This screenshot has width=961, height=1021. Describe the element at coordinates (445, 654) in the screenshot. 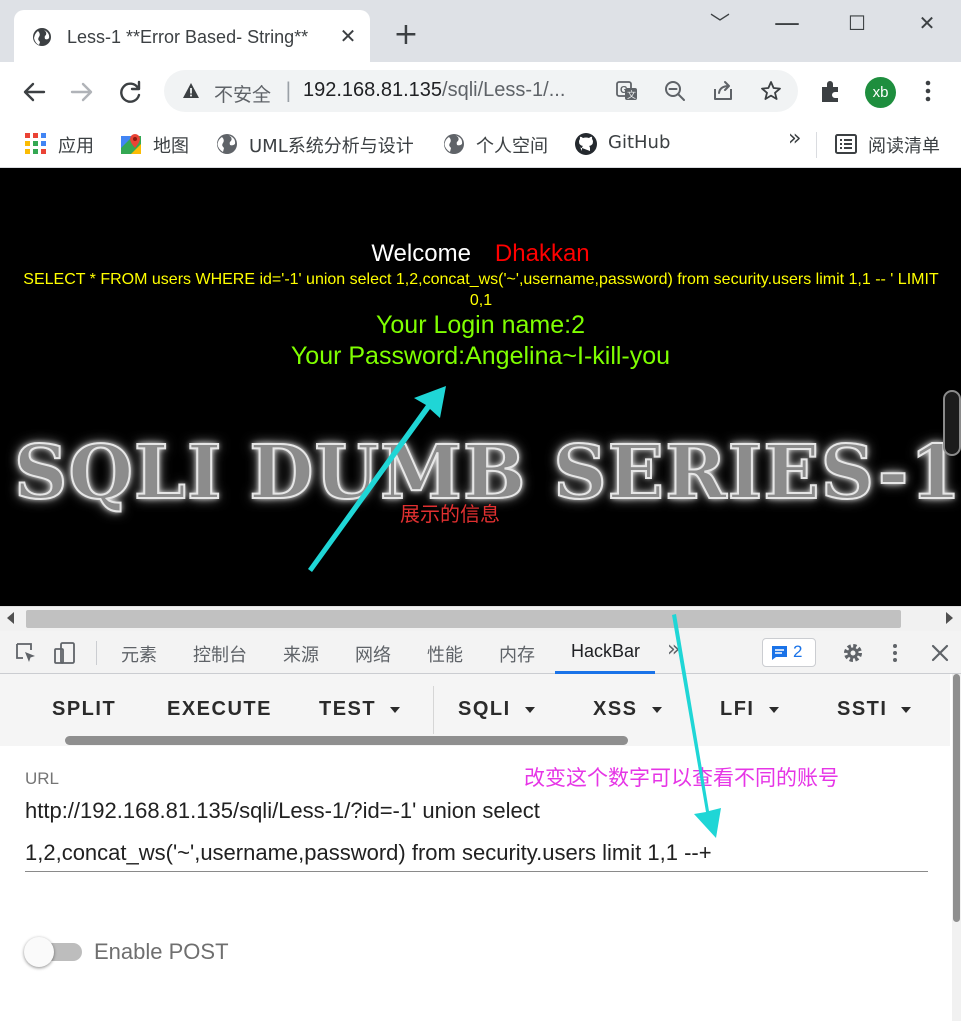

I see `tab-performance: 性能` at that location.